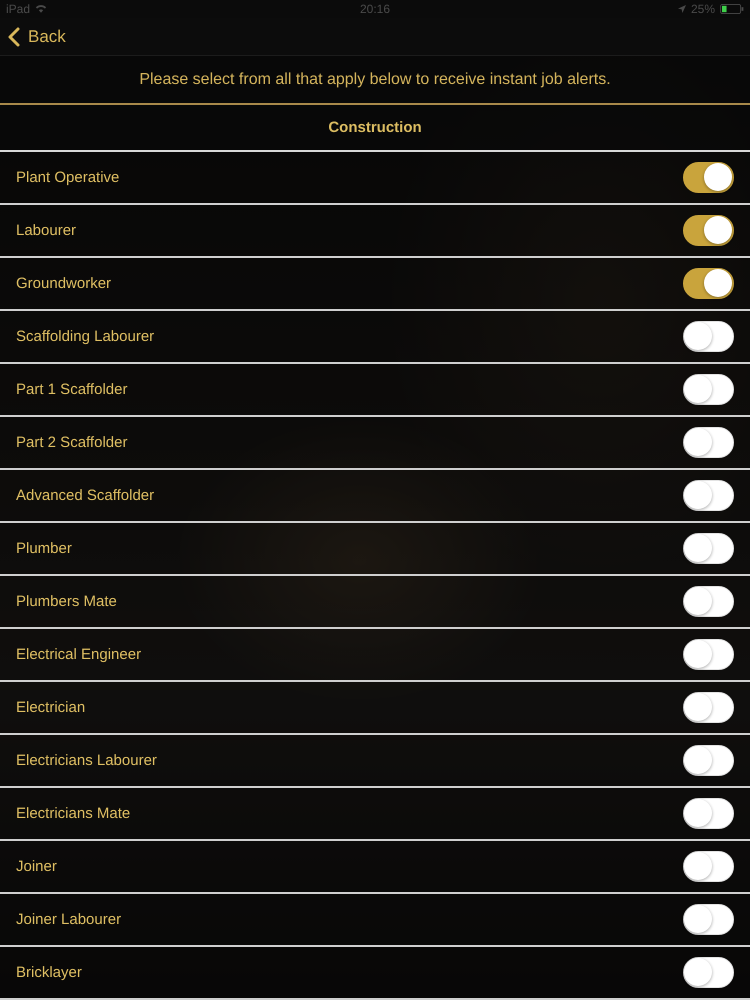 The height and width of the screenshot is (1000, 750). I want to click on location-arrow-icon, so click(682, 8).